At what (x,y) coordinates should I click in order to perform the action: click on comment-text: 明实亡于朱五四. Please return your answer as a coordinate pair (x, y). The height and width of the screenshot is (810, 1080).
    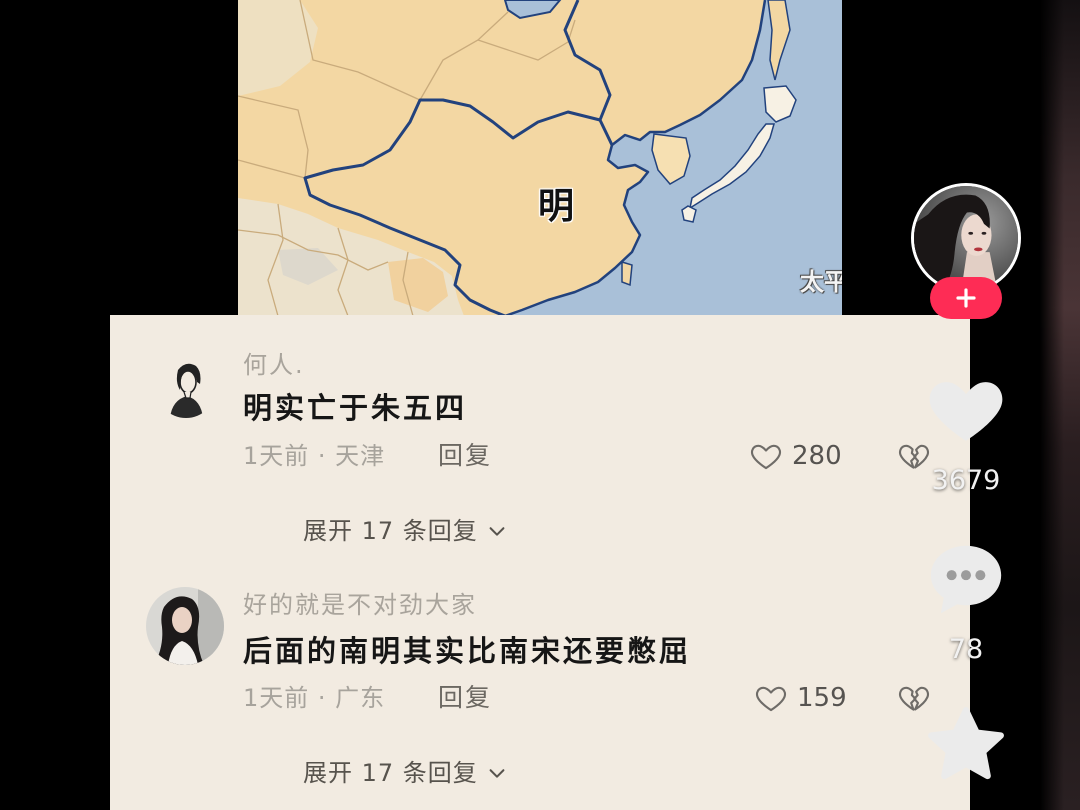
    Looking at the image, I should click on (355, 408).